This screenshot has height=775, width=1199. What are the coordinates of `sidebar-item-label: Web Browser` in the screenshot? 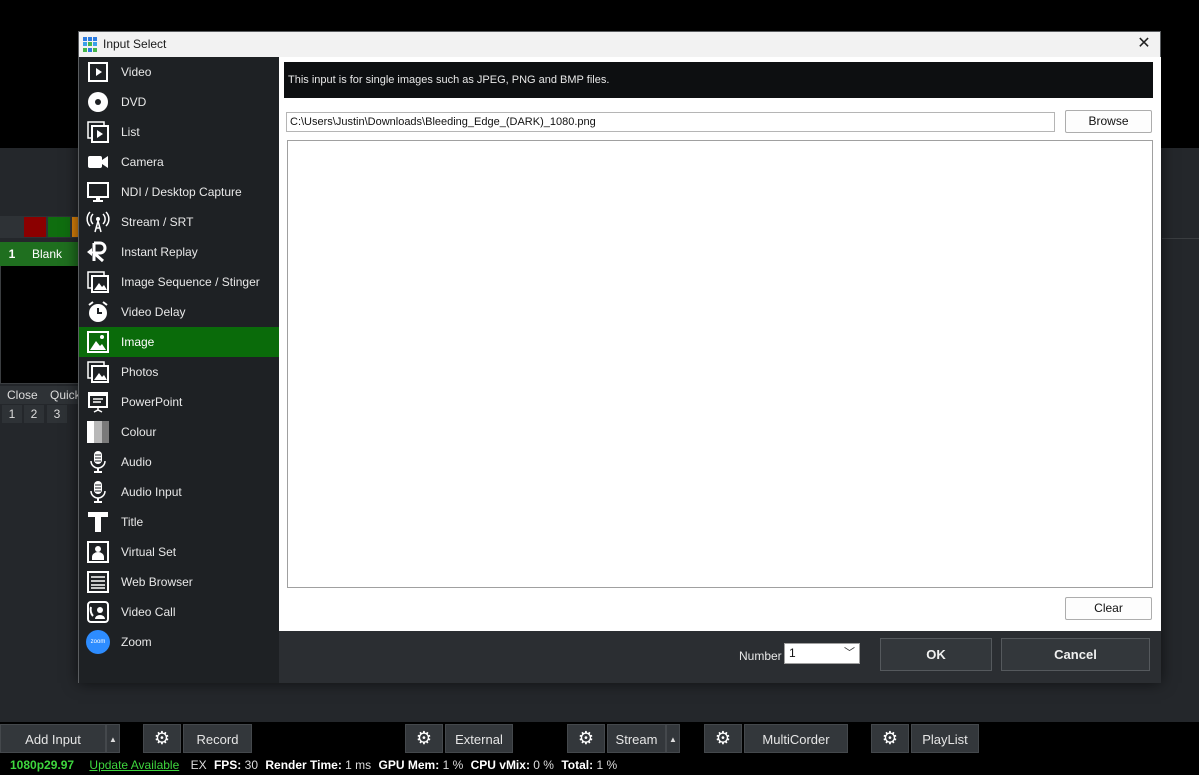 It's located at (157, 582).